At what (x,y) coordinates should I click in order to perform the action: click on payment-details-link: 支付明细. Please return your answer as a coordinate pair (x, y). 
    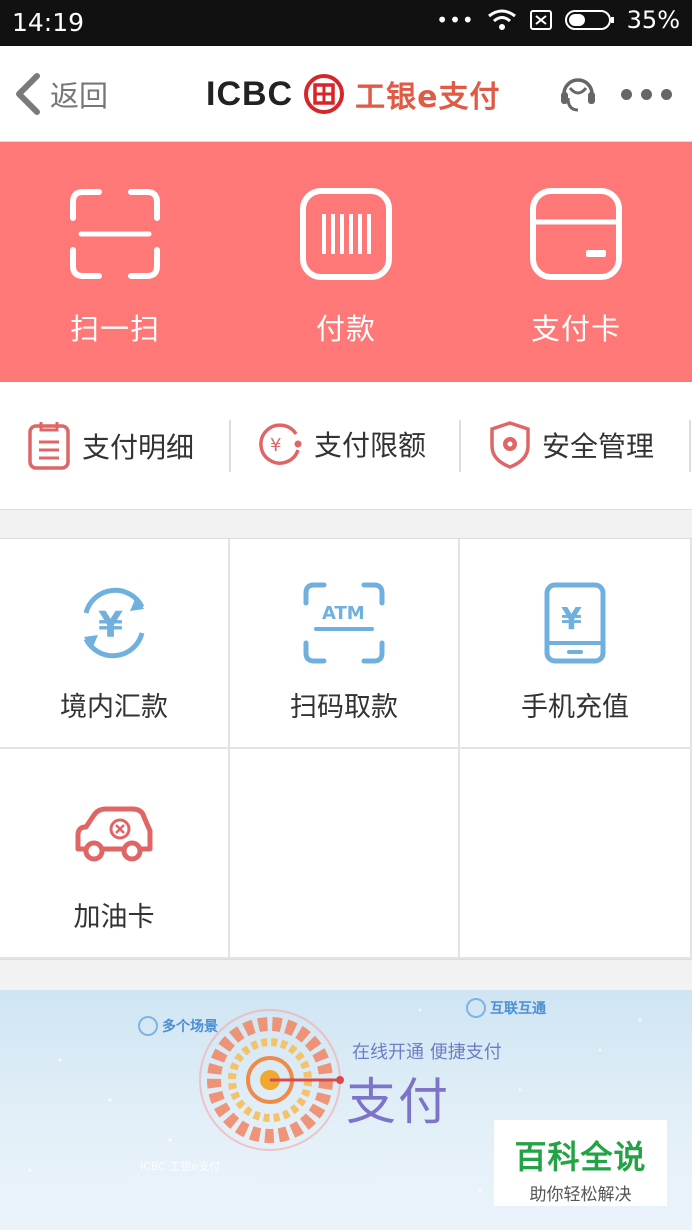
    Looking at the image, I should click on (110, 446).